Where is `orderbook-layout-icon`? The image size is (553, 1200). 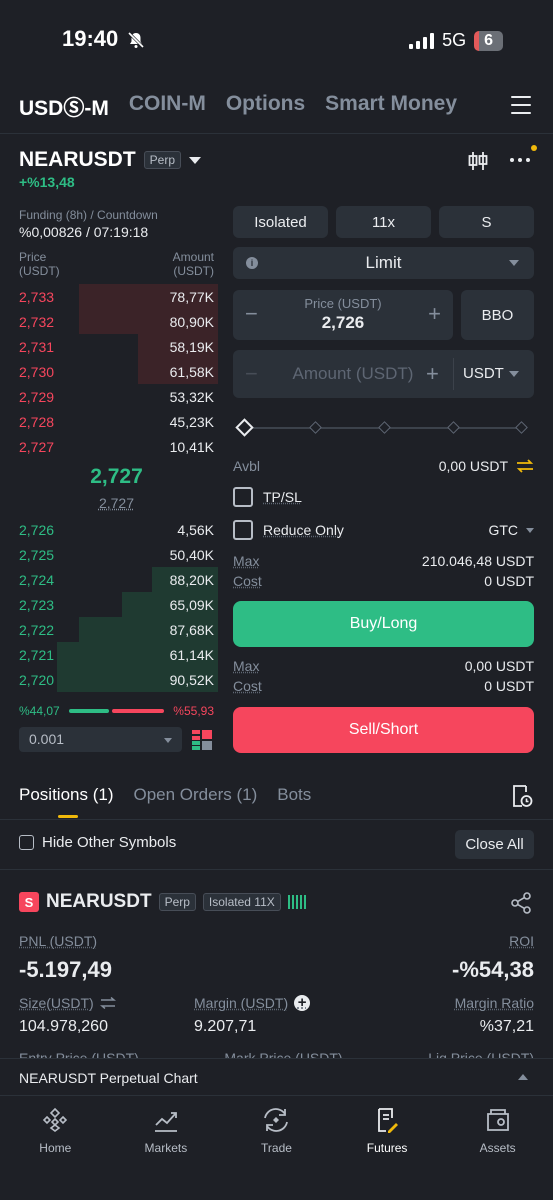
orderbook-layout-icon is located at coordinates (202, 740).